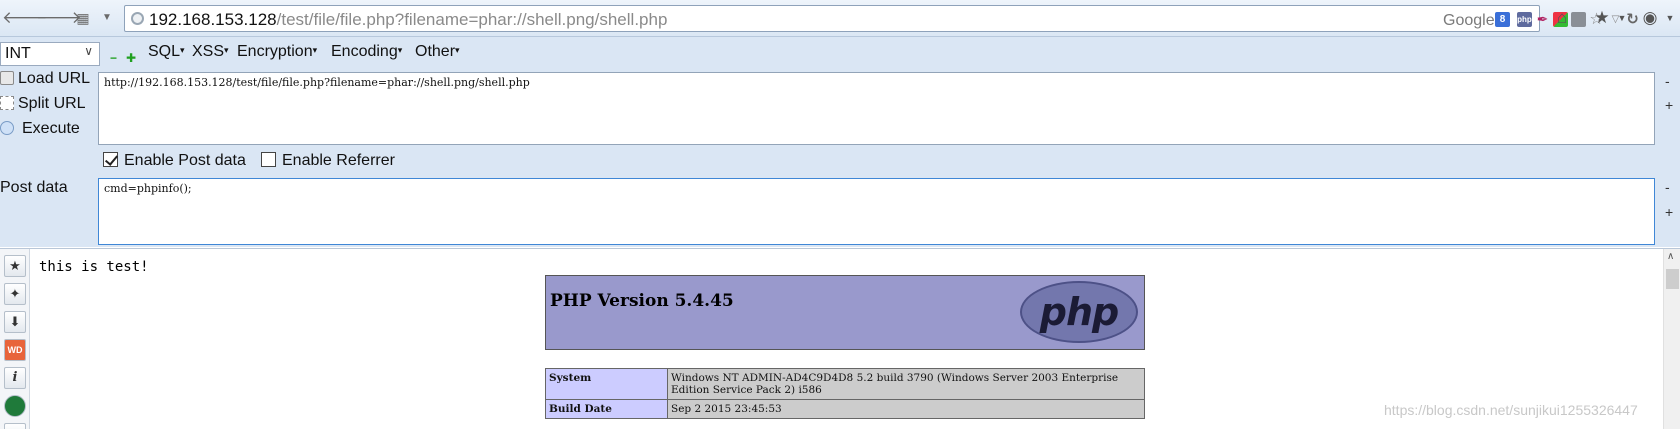 This screenshot has height=429, width=1680. I want to click on menu-xss: XSS▾, so click(210, 52).